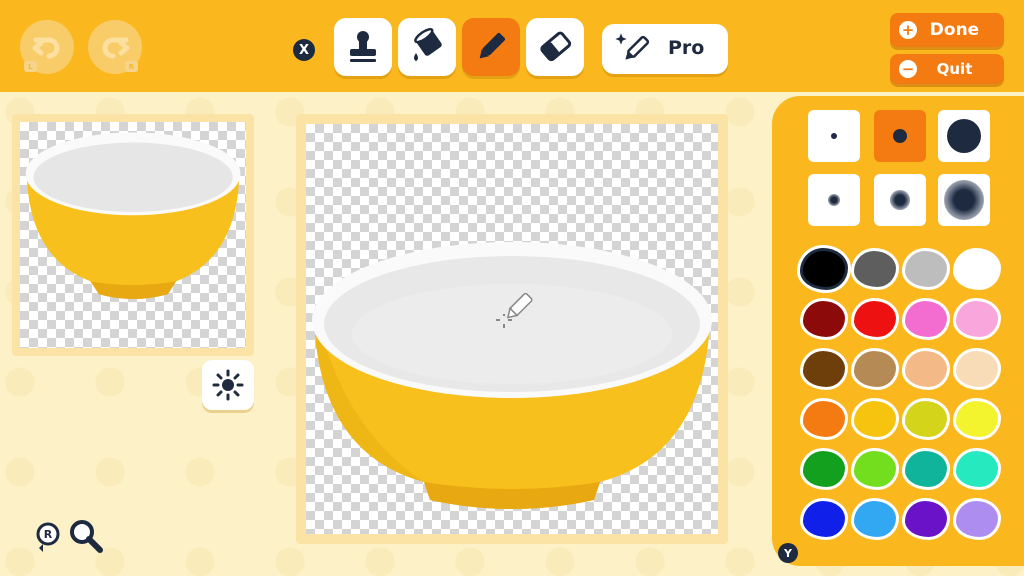 The height and width of the screenshot is (576, 1024). I want to click on stamp-icon, so click(363, 46).